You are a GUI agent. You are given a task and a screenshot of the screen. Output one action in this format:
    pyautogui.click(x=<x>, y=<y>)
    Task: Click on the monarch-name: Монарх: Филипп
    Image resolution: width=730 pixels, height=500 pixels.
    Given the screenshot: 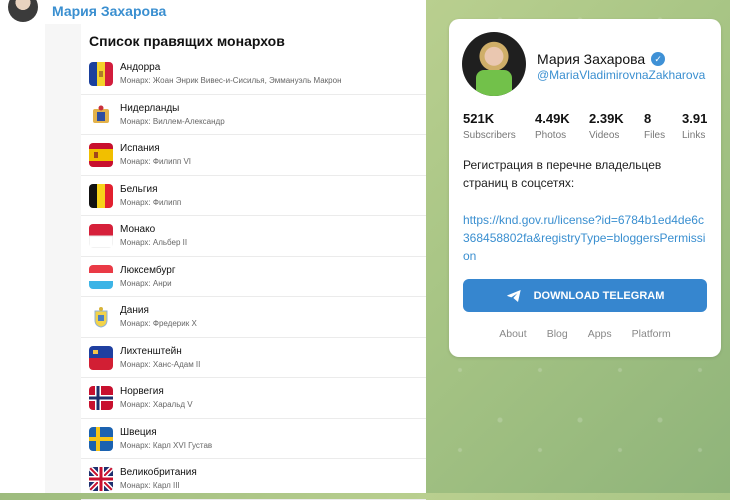 What is the action you would take?
    pyautogui.click(x=151, y=202)
    